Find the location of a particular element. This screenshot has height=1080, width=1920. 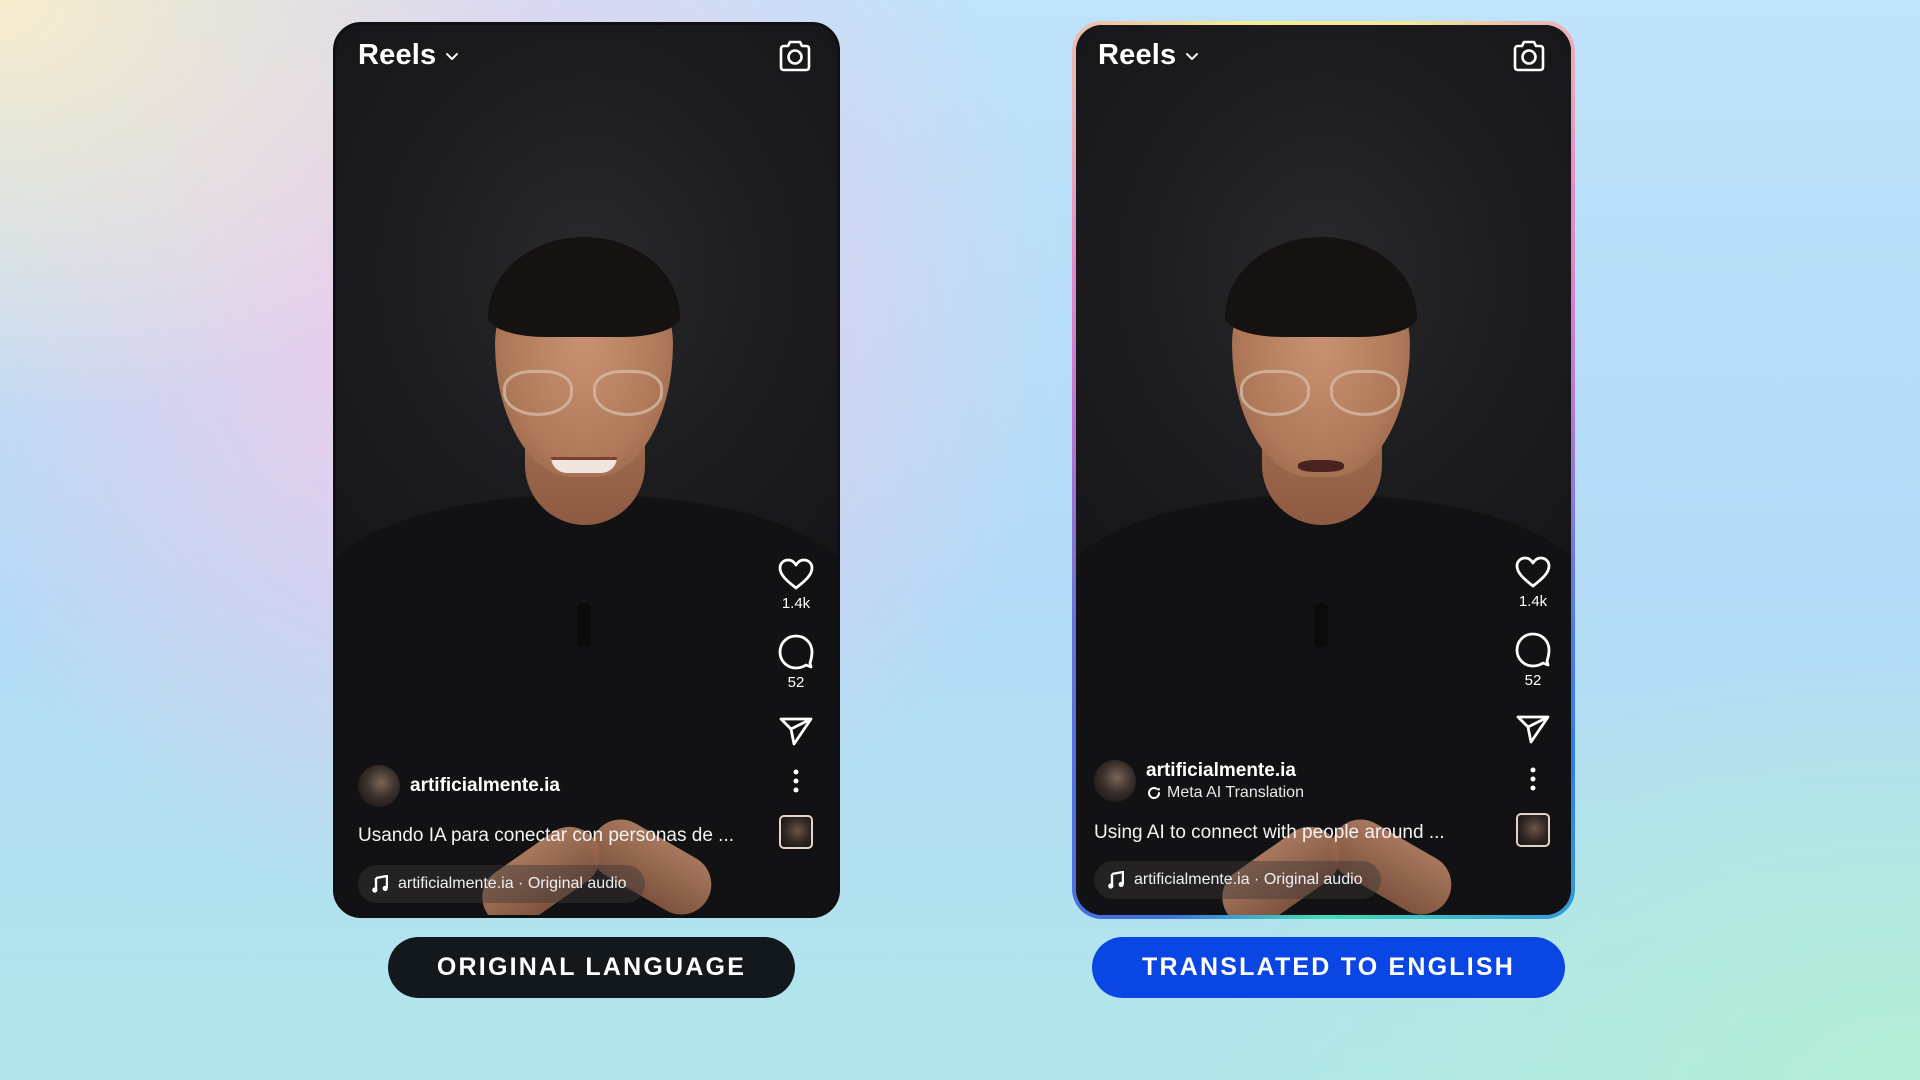

refresh-icon is located at coordinates (1154, 793).